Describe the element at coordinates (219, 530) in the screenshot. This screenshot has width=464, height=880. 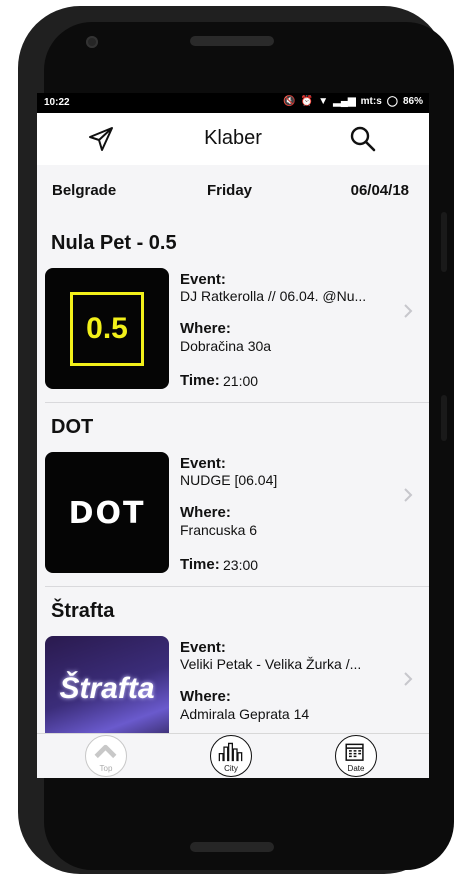
I see `where-value: Francuska 6` at that location.